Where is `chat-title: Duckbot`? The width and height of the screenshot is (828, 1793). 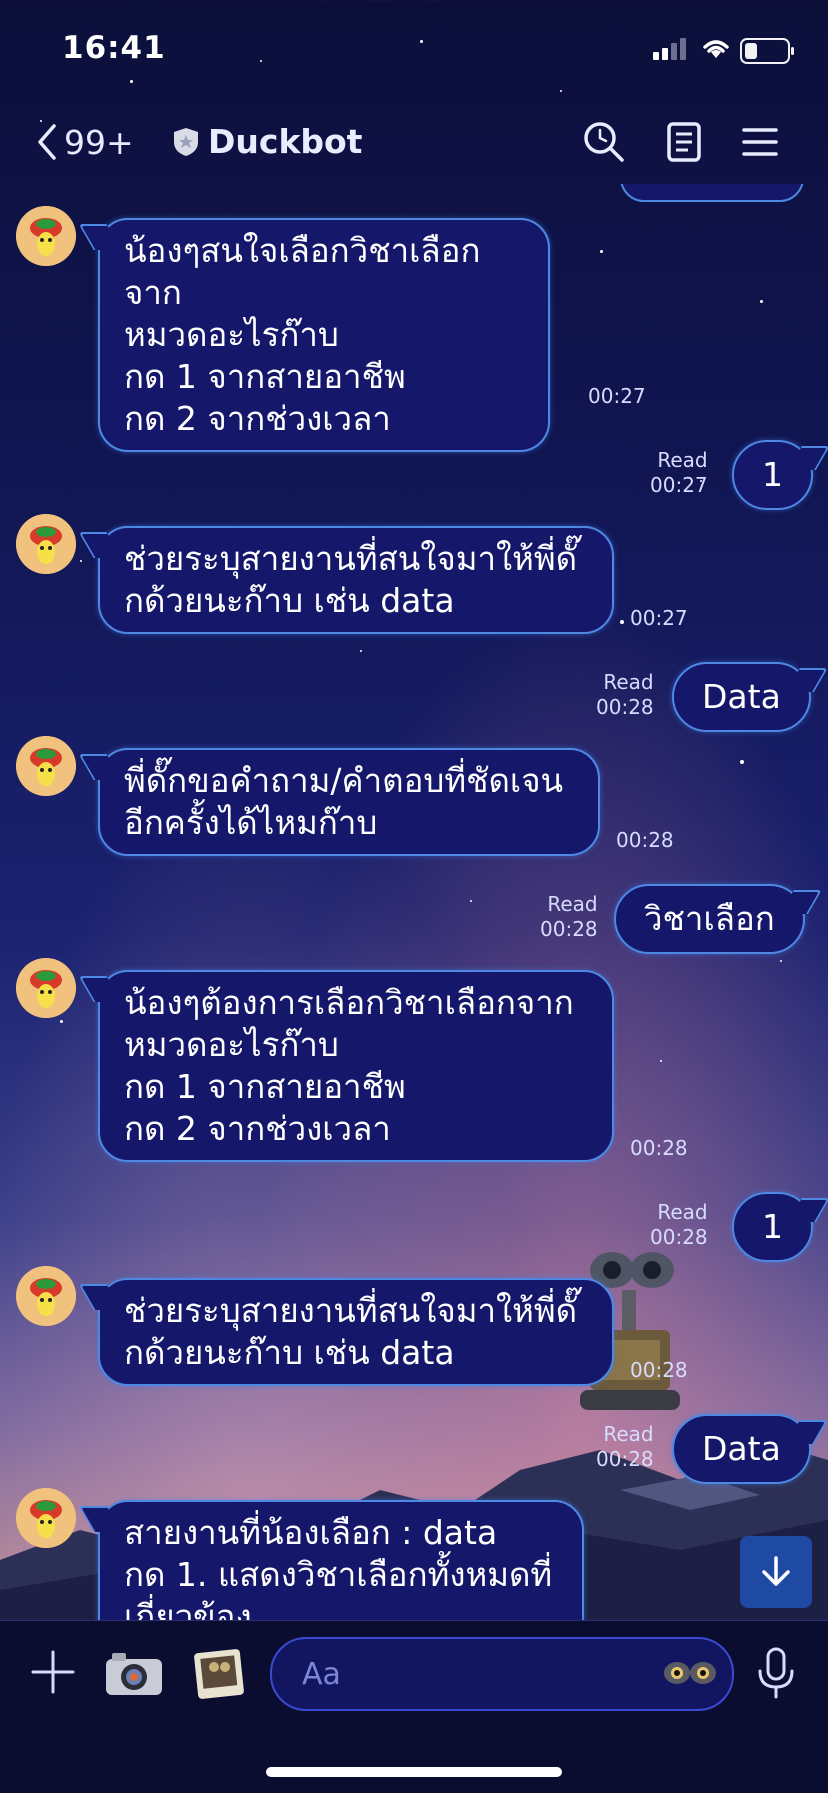 chat-title: Duckbot is located at coordinates (267, 141).